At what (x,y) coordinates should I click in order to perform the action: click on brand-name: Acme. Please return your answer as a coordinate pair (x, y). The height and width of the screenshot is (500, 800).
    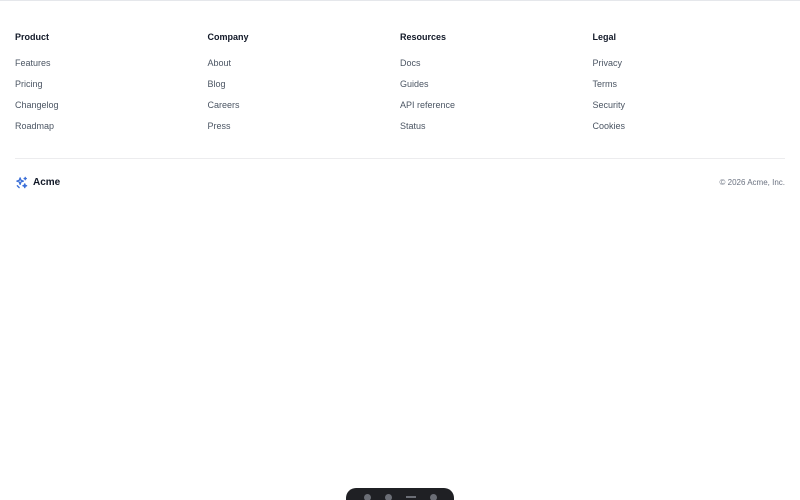
    Looking at the image, I should click on (47, 182).